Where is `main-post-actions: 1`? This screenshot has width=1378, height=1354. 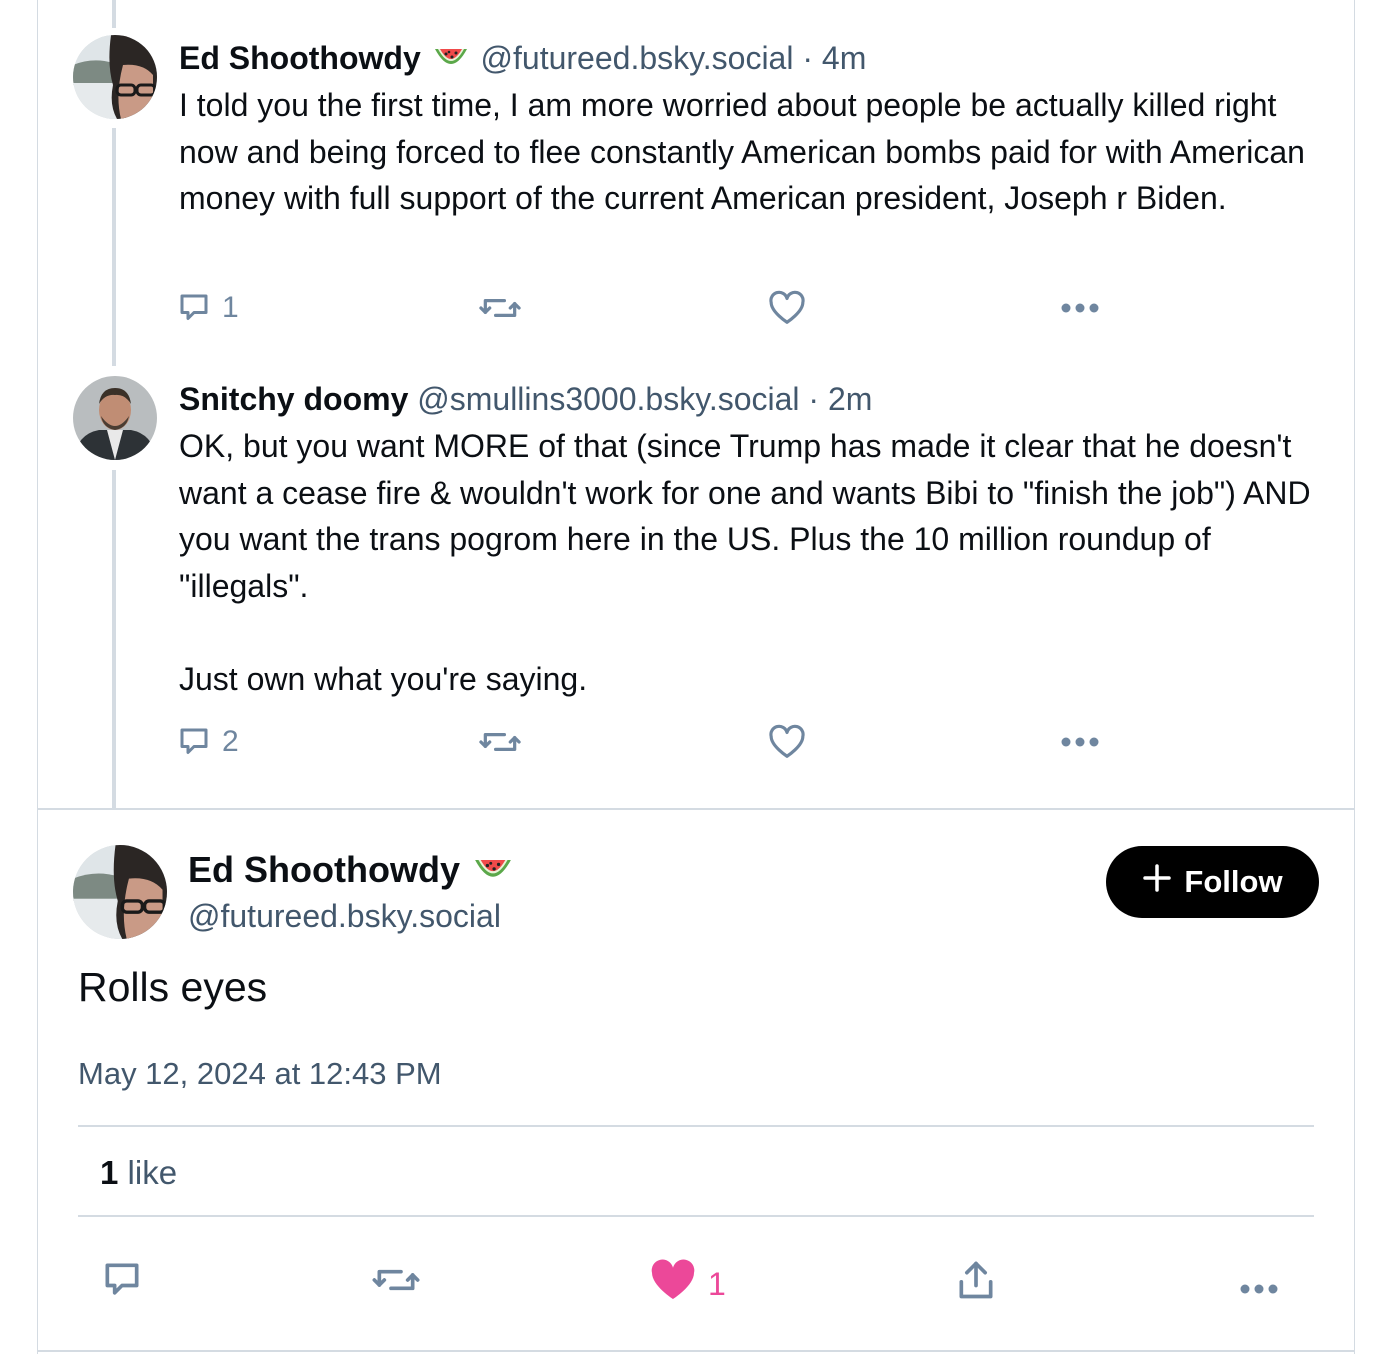 main-post-actions: 1 is located at coordinates (689, 1284).